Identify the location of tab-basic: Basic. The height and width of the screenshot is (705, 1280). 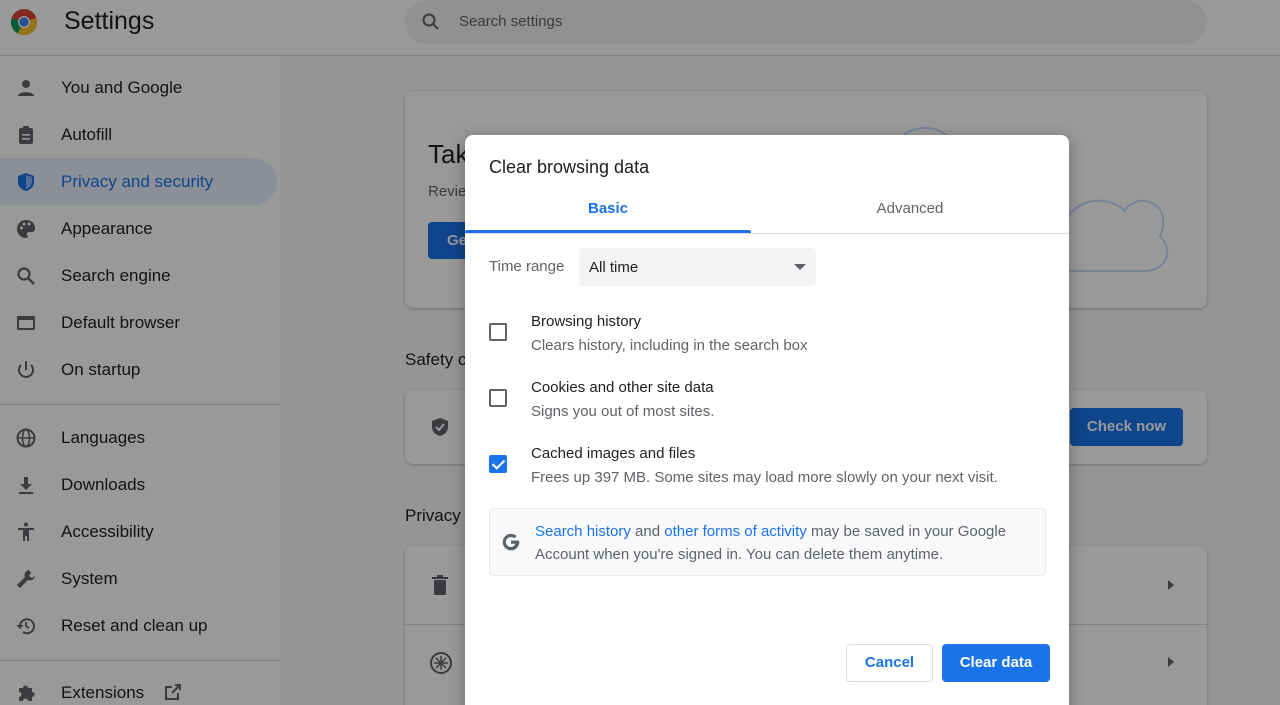
(608, 213).